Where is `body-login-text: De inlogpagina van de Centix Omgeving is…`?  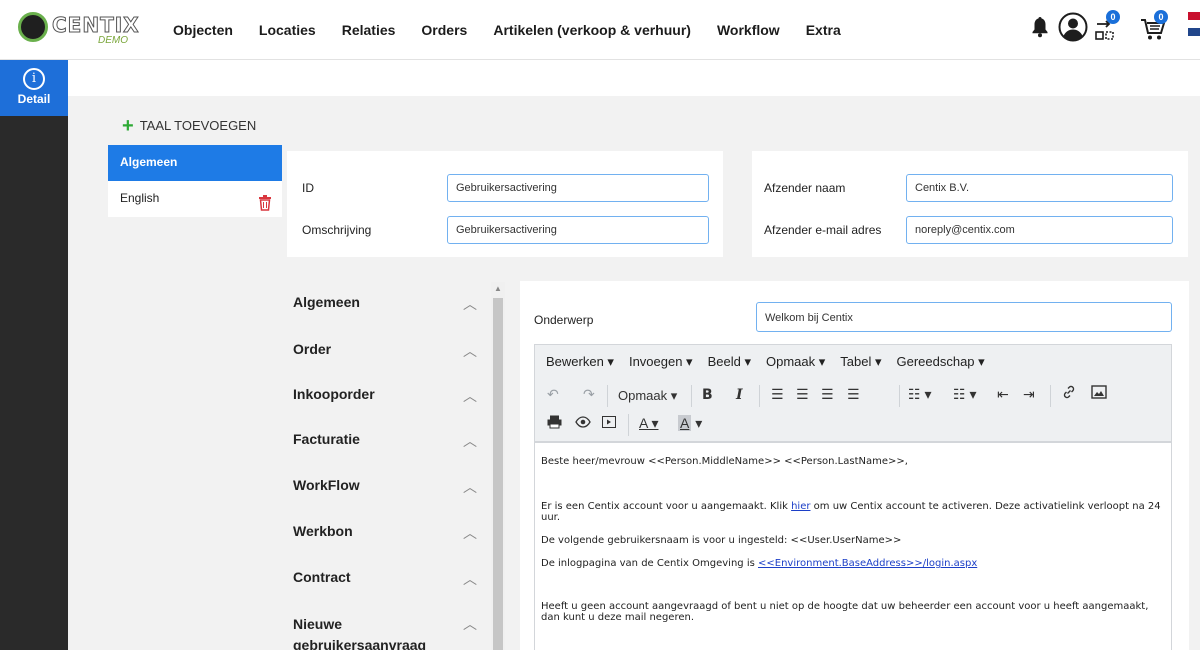 body-login-text: De inlogpagina van de Centix Omgeving is… is located at coordinates (851, 563).